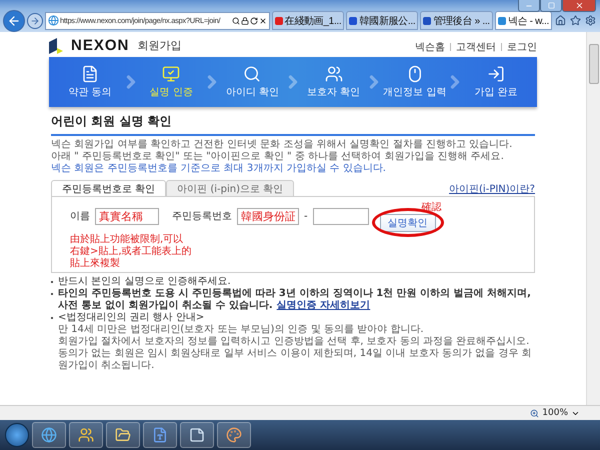 This screenshot has width=600, height=450. I want to click on maximize-button, so click(551, 6).